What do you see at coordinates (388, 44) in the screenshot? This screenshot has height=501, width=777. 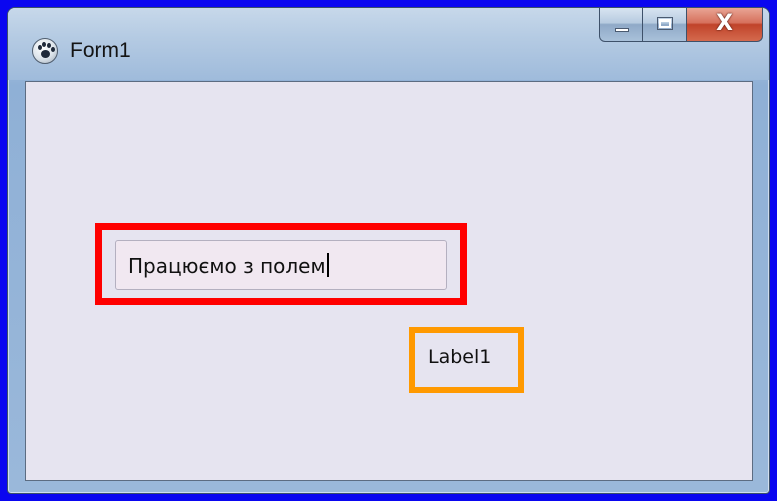 I see `title-bar: Form1 X` at bounding box center [388, 44].